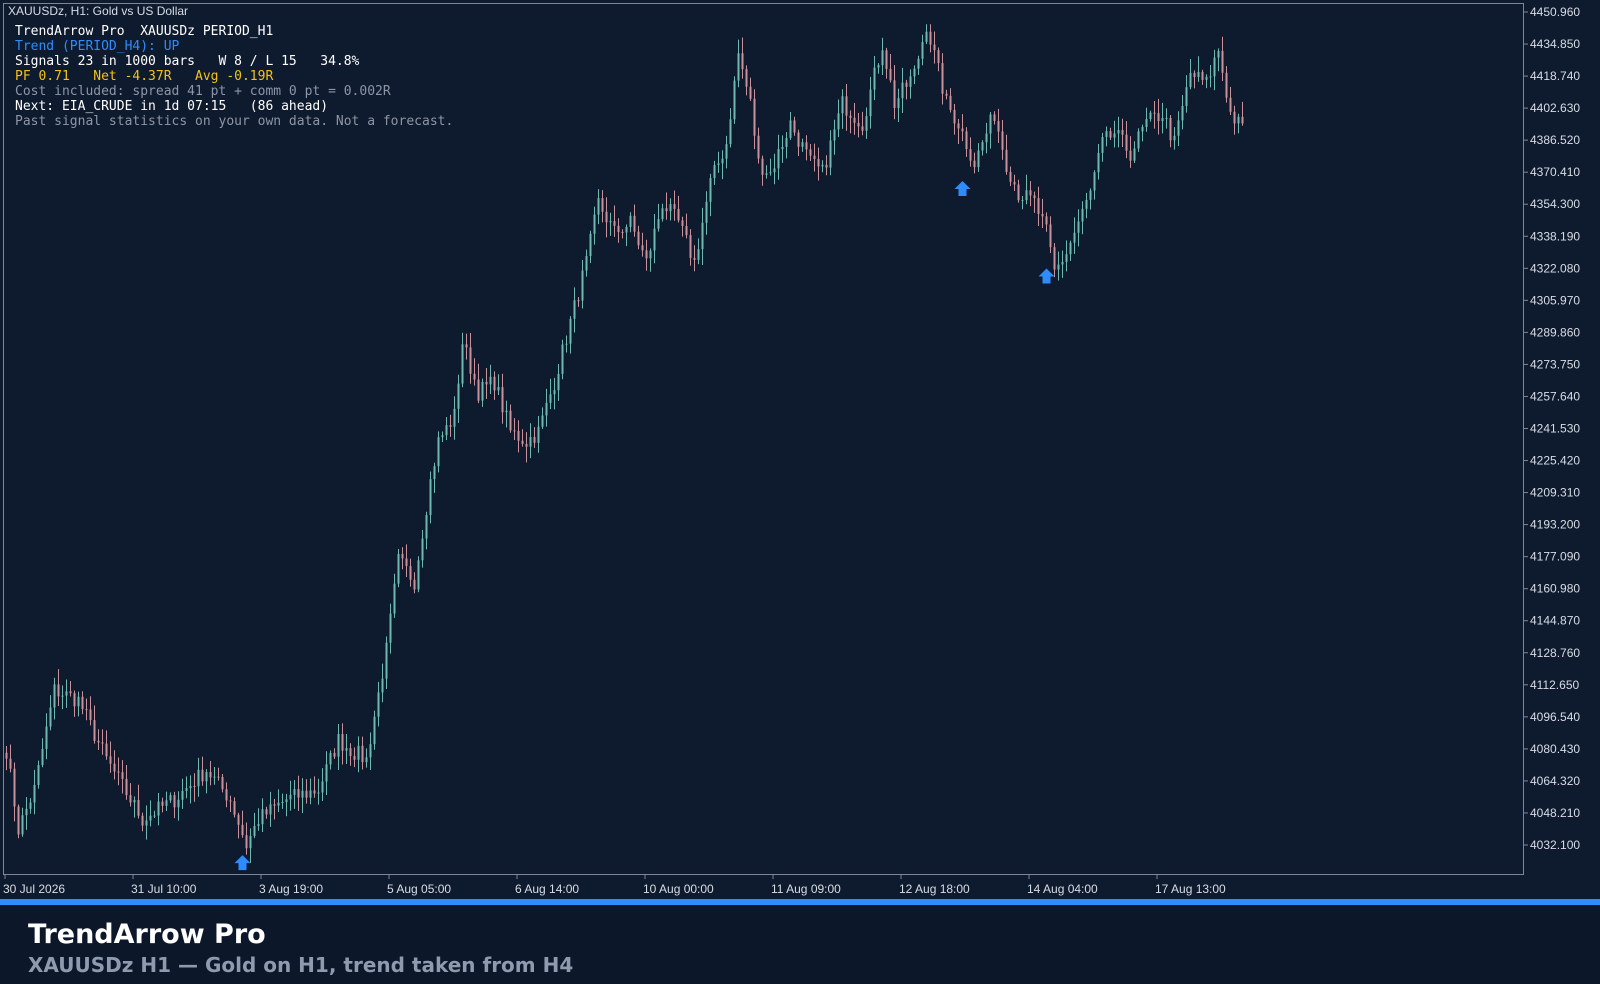 Image resolution: width=1600 pixels, height=984 pixels. Describe the element at coordinates (1555, 493) in the screenshot. I see `price-tick-label: 4209.310` at that location.